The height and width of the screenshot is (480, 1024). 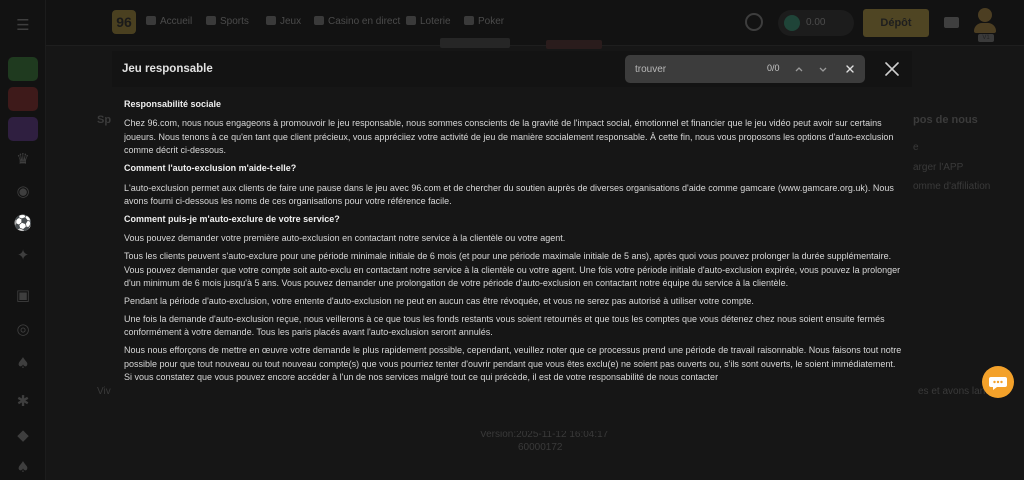 What do you see at coordinates (23, 255) in the screenshot?
I see `star-icon: ✦` at bounding box center [23, 255].